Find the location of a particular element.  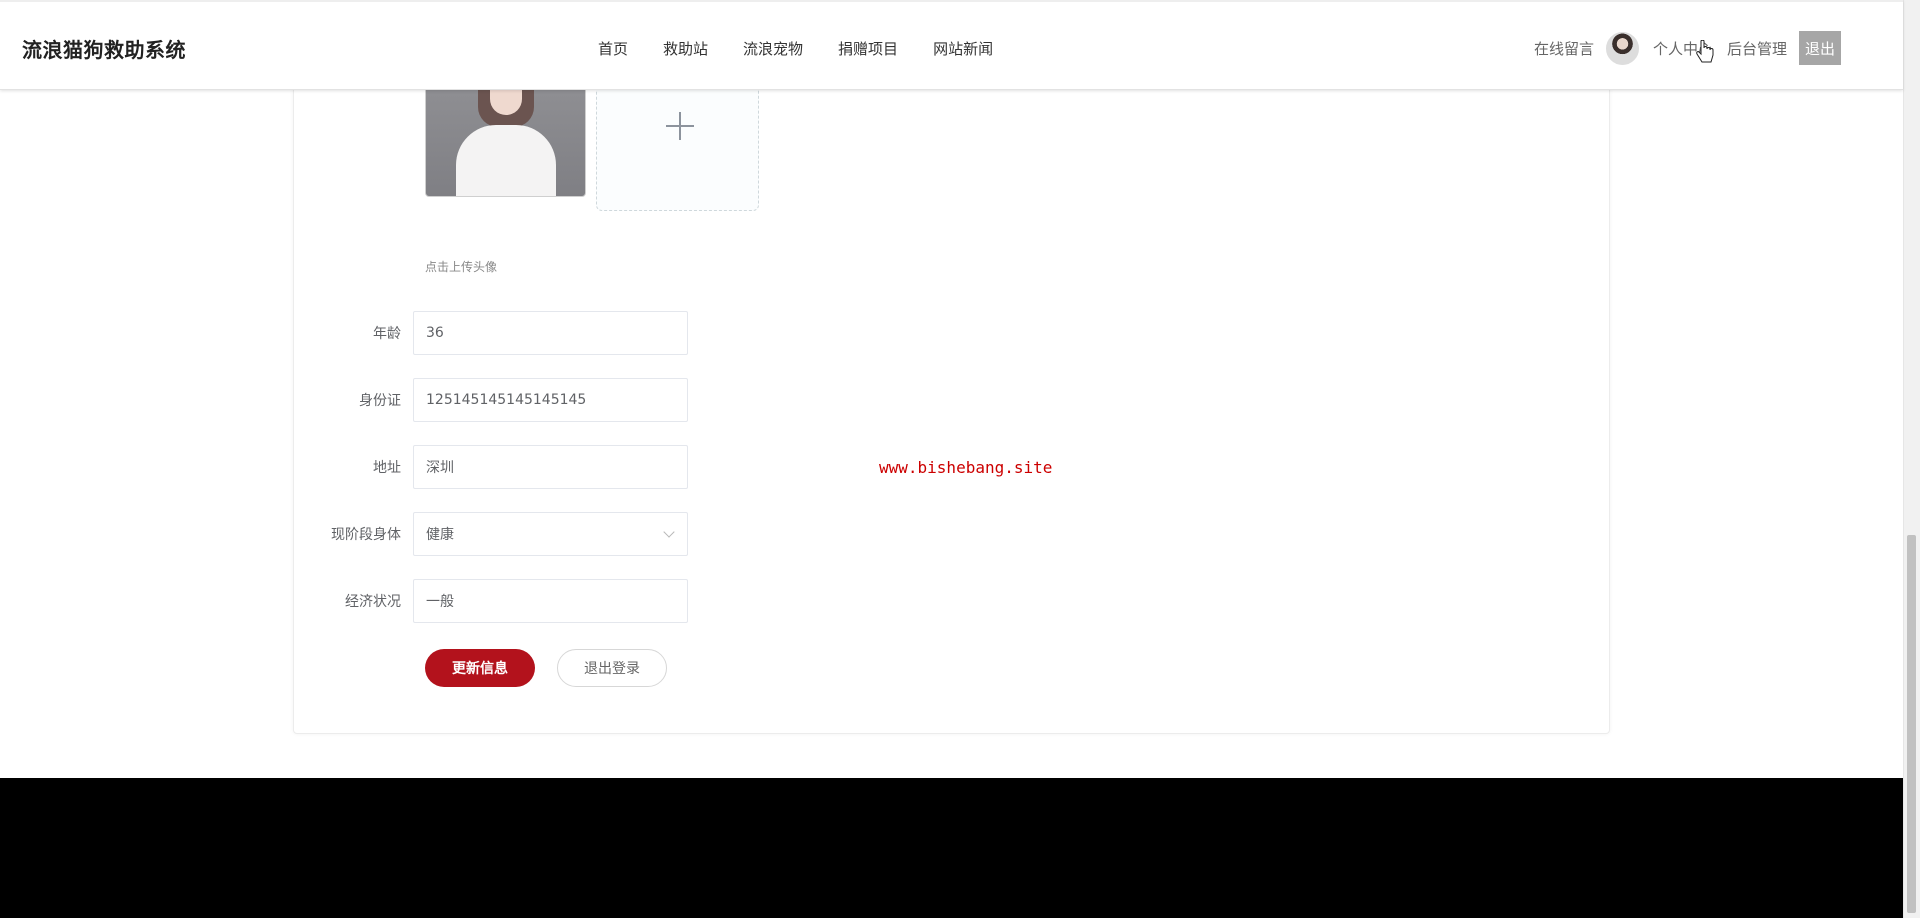

avatar is located at coordinates (1622, 48).